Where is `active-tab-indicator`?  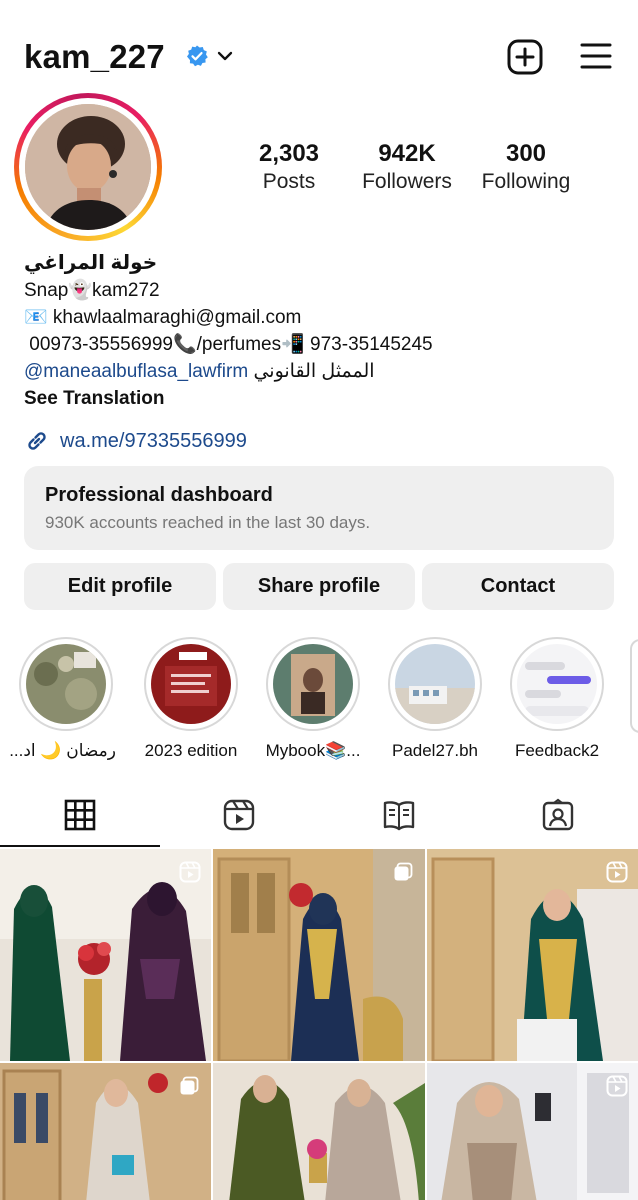
active-tab-indicator is located at coordinates (80, 846).